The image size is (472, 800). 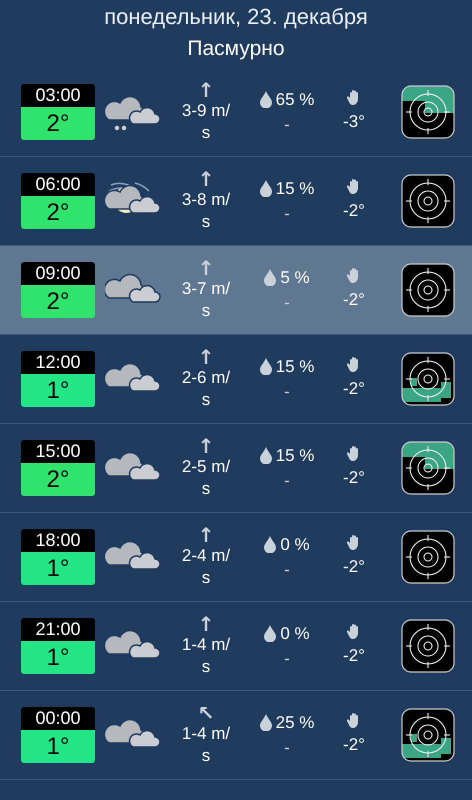 I want to click on wind-arrow: ↖, so click(x=206, y=713).